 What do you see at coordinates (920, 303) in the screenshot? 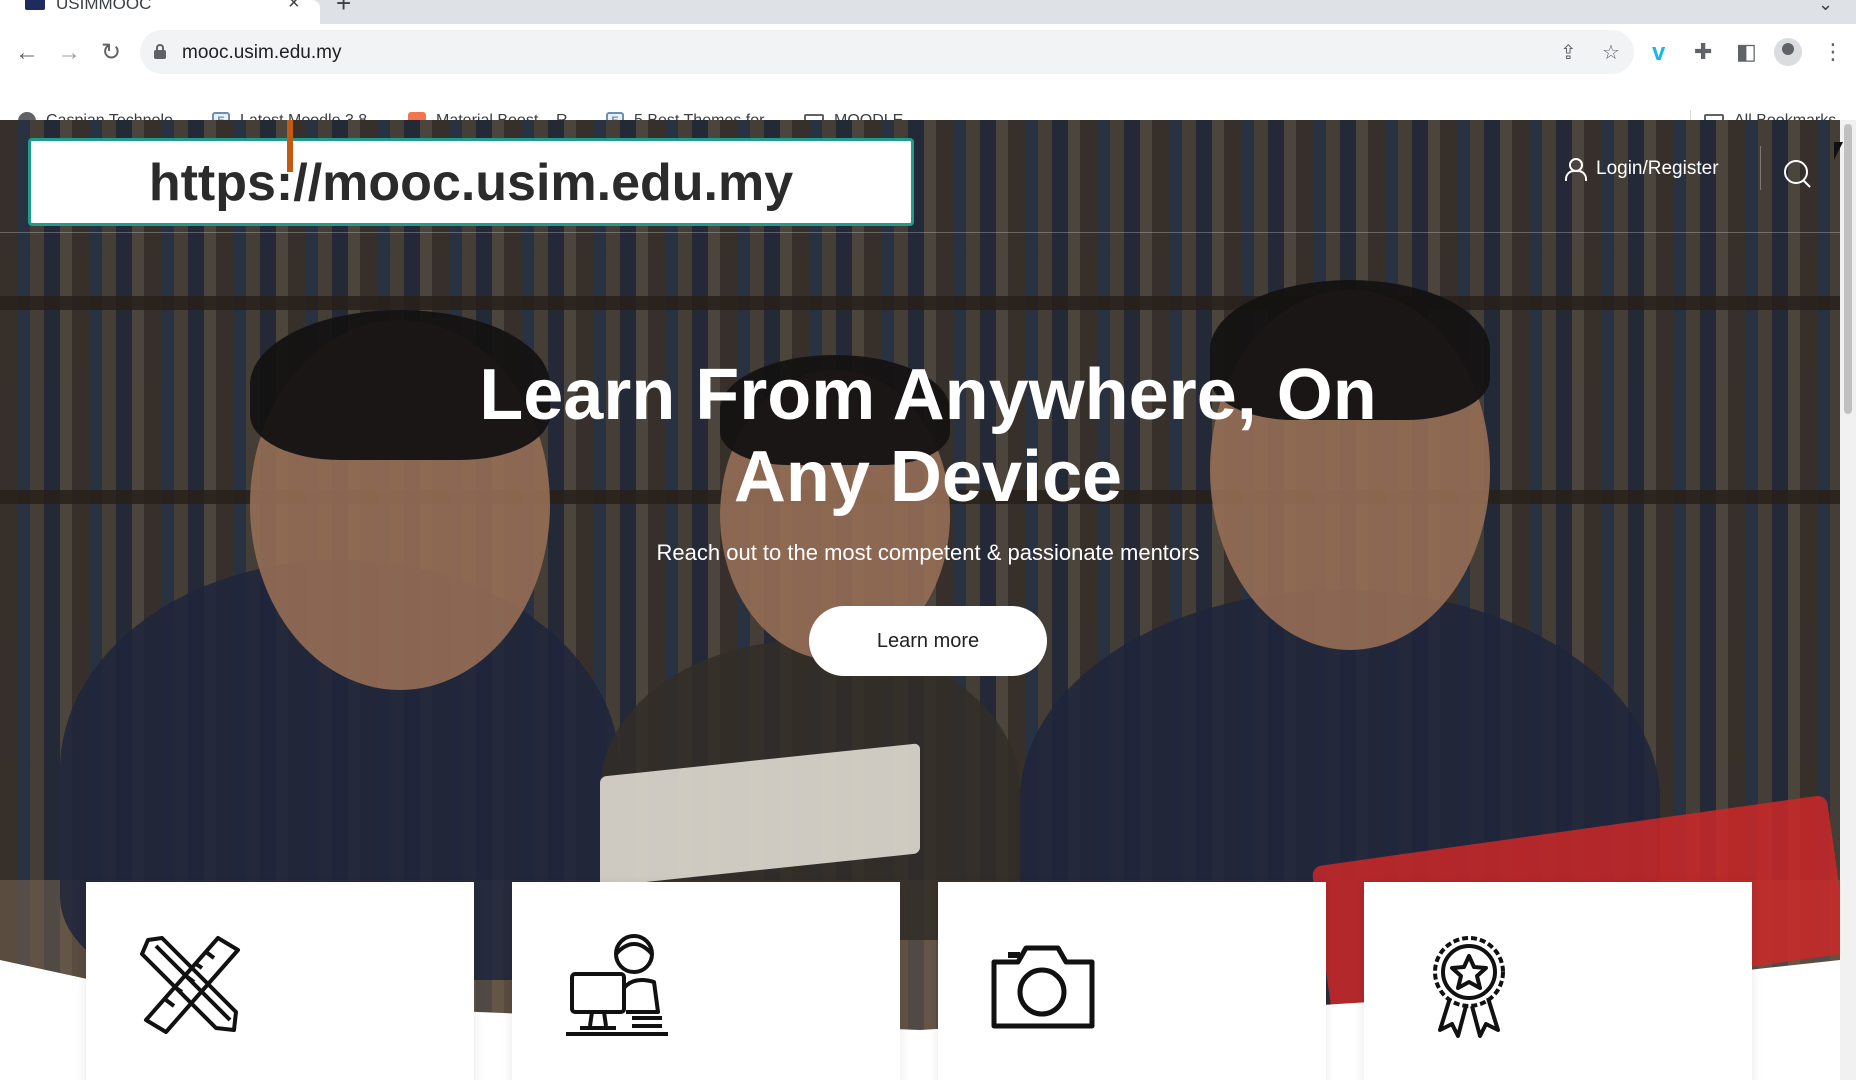
I see `bookshelf` at bounding box center [920, 303].